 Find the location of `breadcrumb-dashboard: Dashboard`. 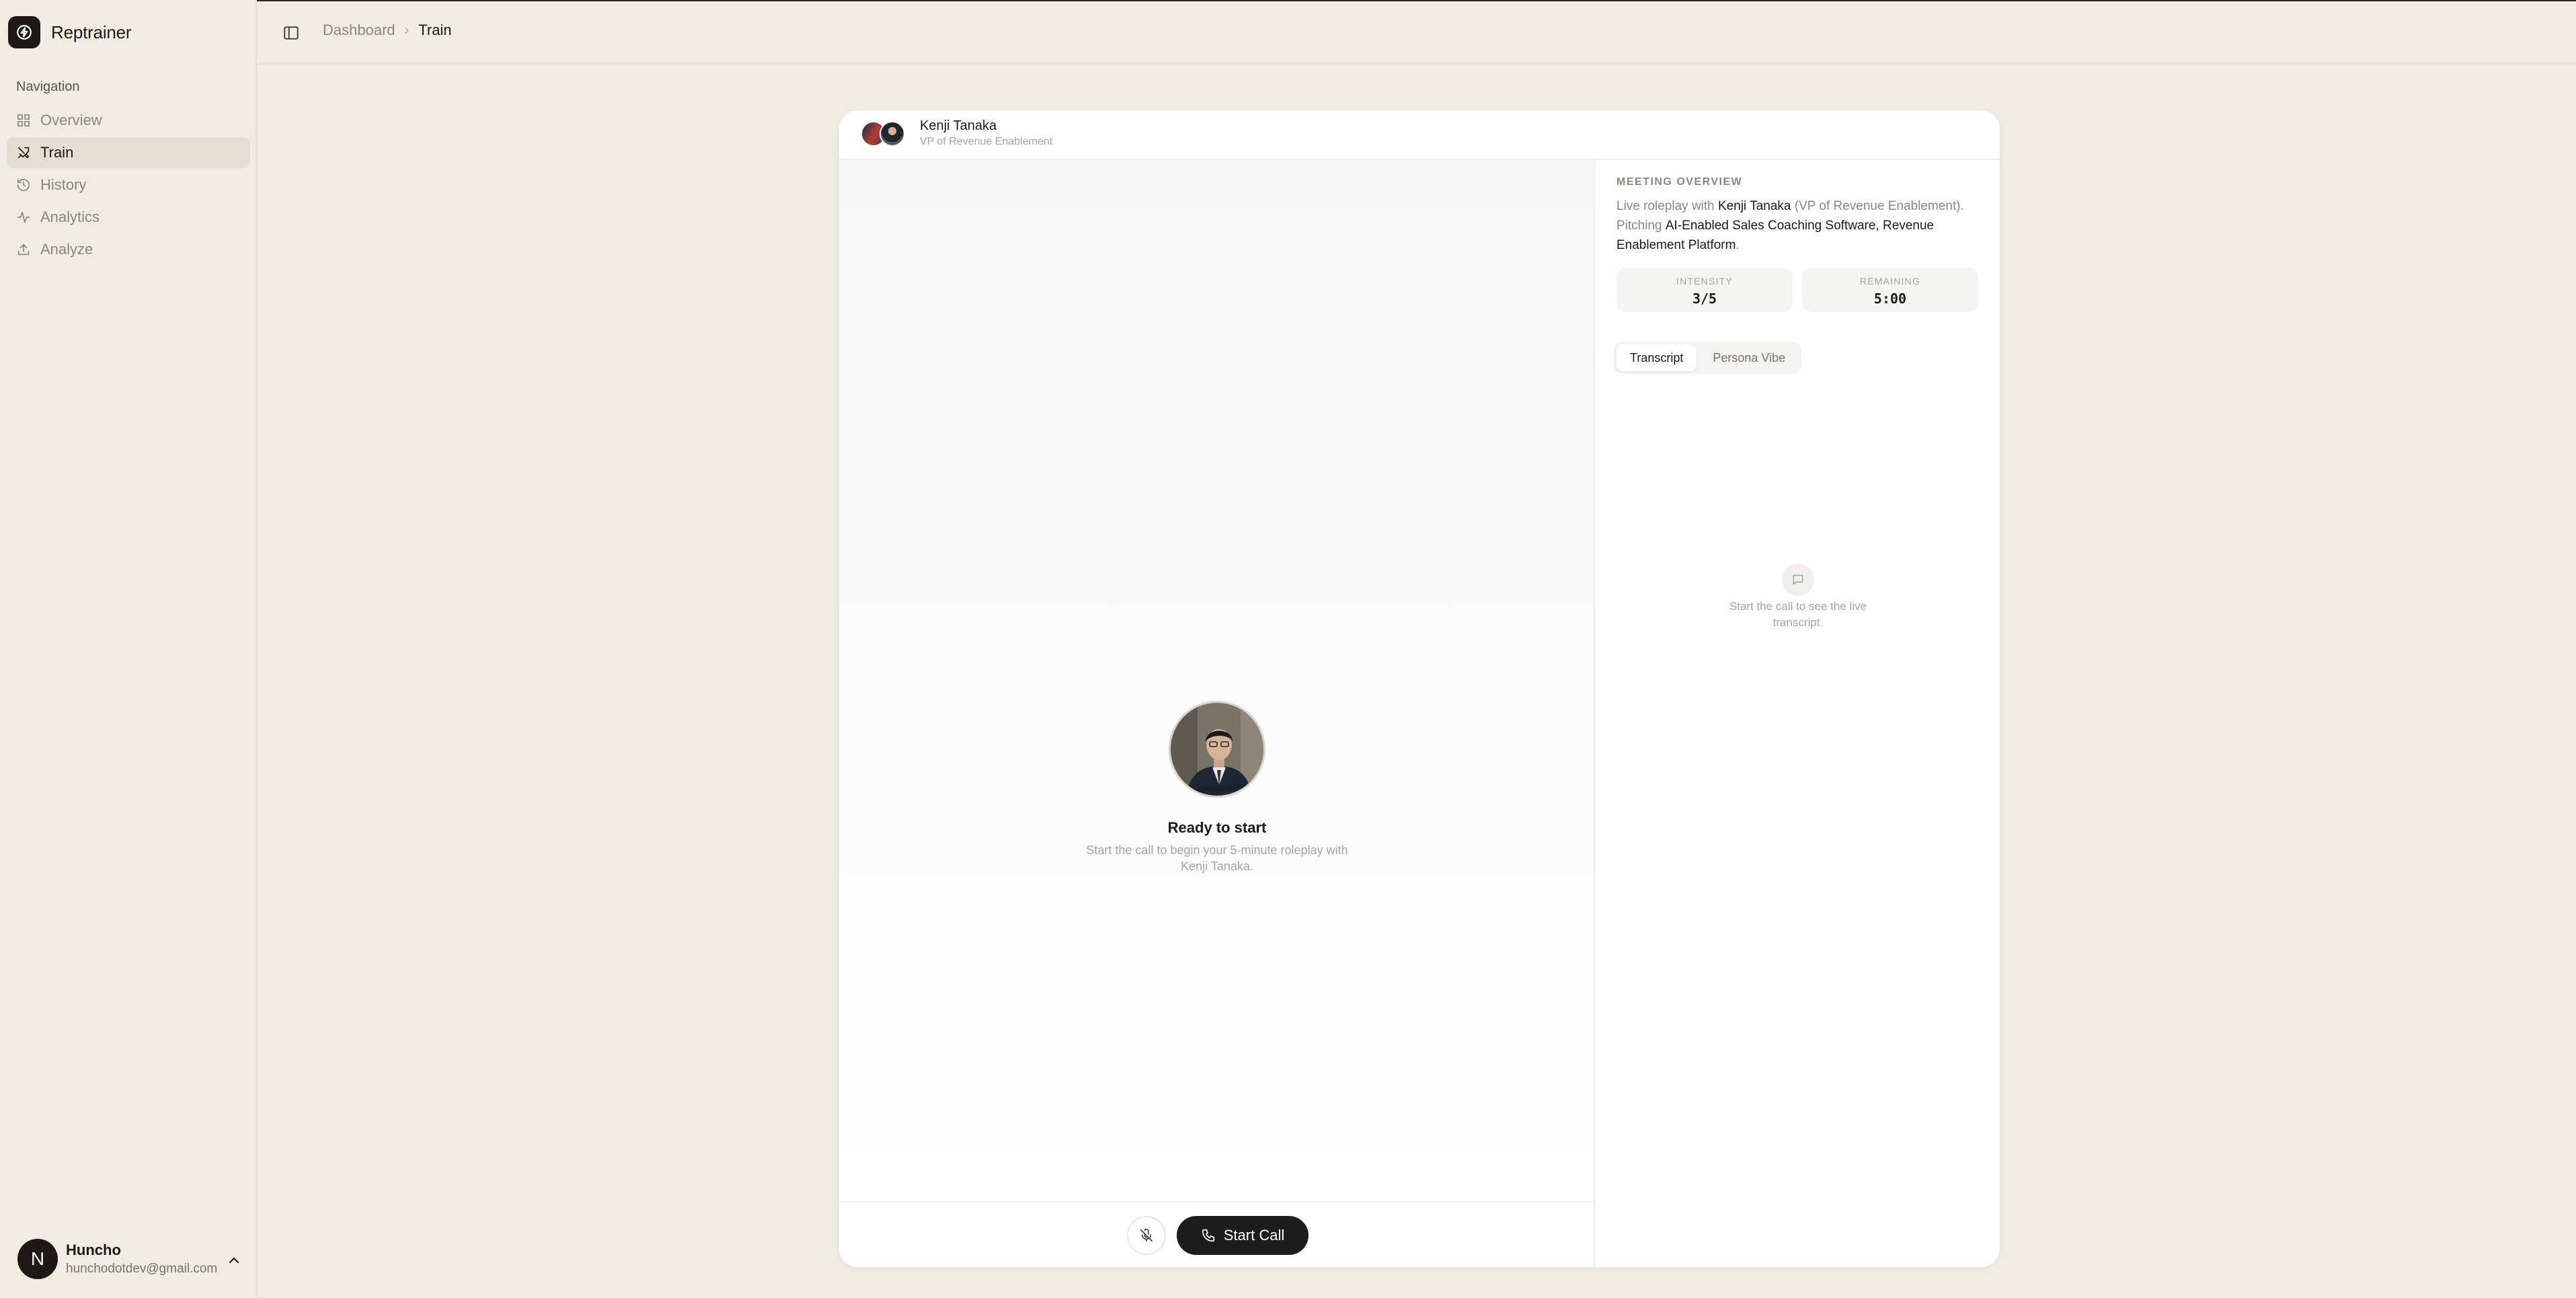

breadcrumb-dashboard: Dashboard is located at coordinates (359, 30).